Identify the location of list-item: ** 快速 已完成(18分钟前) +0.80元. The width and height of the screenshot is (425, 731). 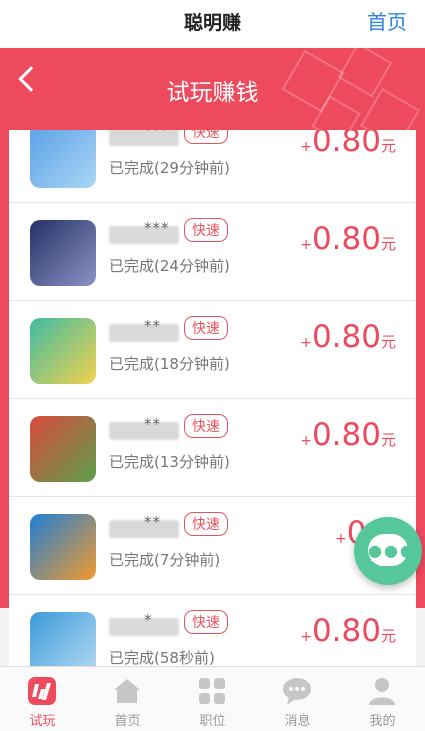
(212, 350).